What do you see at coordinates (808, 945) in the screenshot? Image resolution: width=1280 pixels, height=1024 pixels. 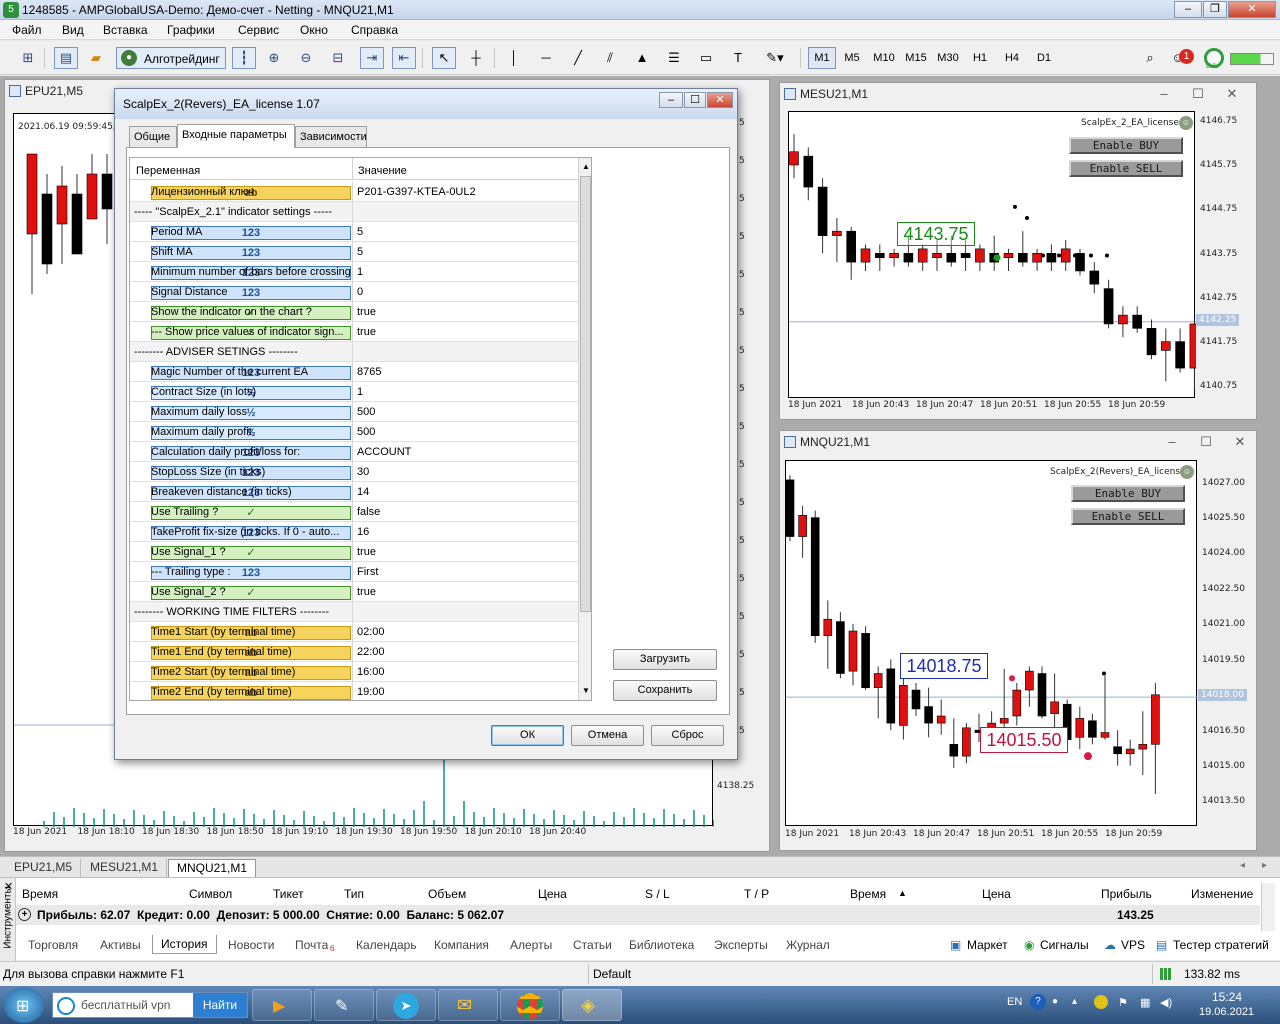 I see `tab-journal: Журнал` at bounding box center [808, 945].